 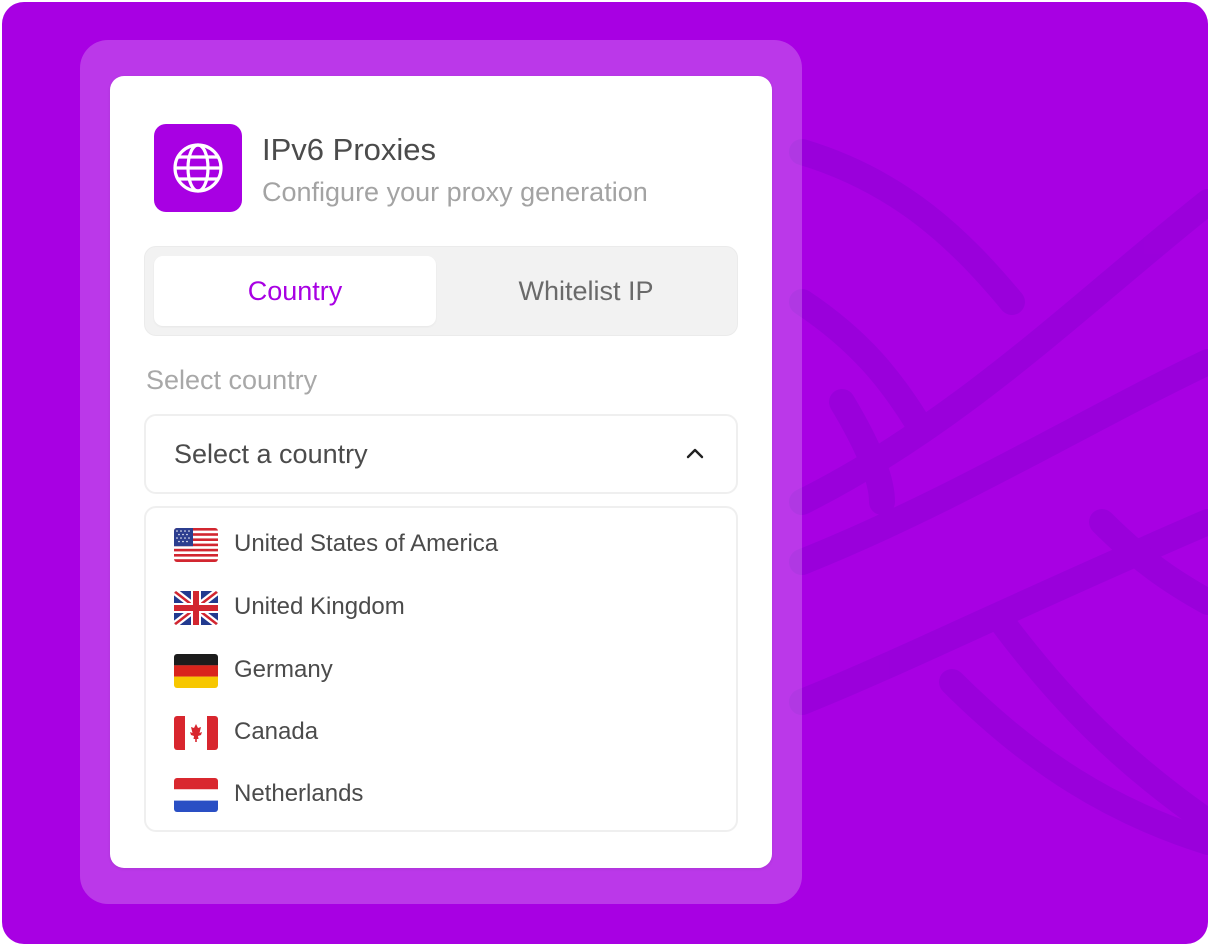 I want to click on option-label: United States of America, so click(x=366, y=543).